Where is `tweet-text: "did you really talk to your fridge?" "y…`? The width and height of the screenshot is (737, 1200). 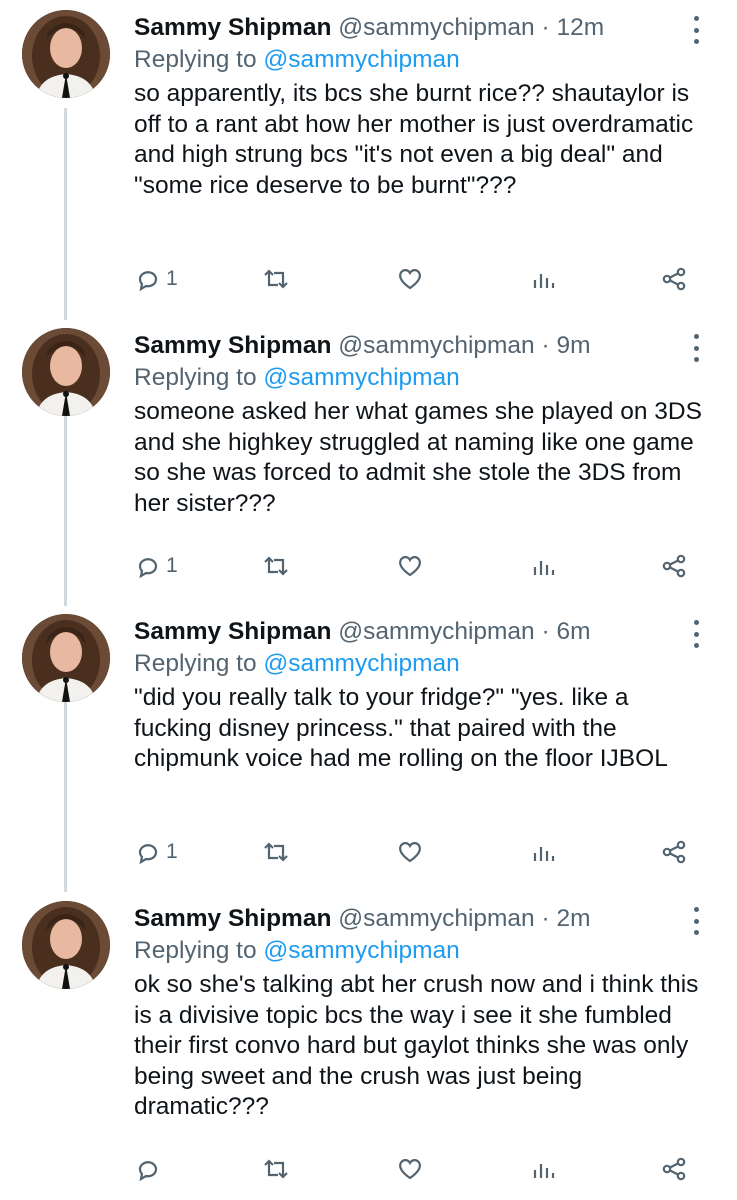
tweet-text: "did you really talk to your fridge?" "y… is located at coordinates (401, 728).